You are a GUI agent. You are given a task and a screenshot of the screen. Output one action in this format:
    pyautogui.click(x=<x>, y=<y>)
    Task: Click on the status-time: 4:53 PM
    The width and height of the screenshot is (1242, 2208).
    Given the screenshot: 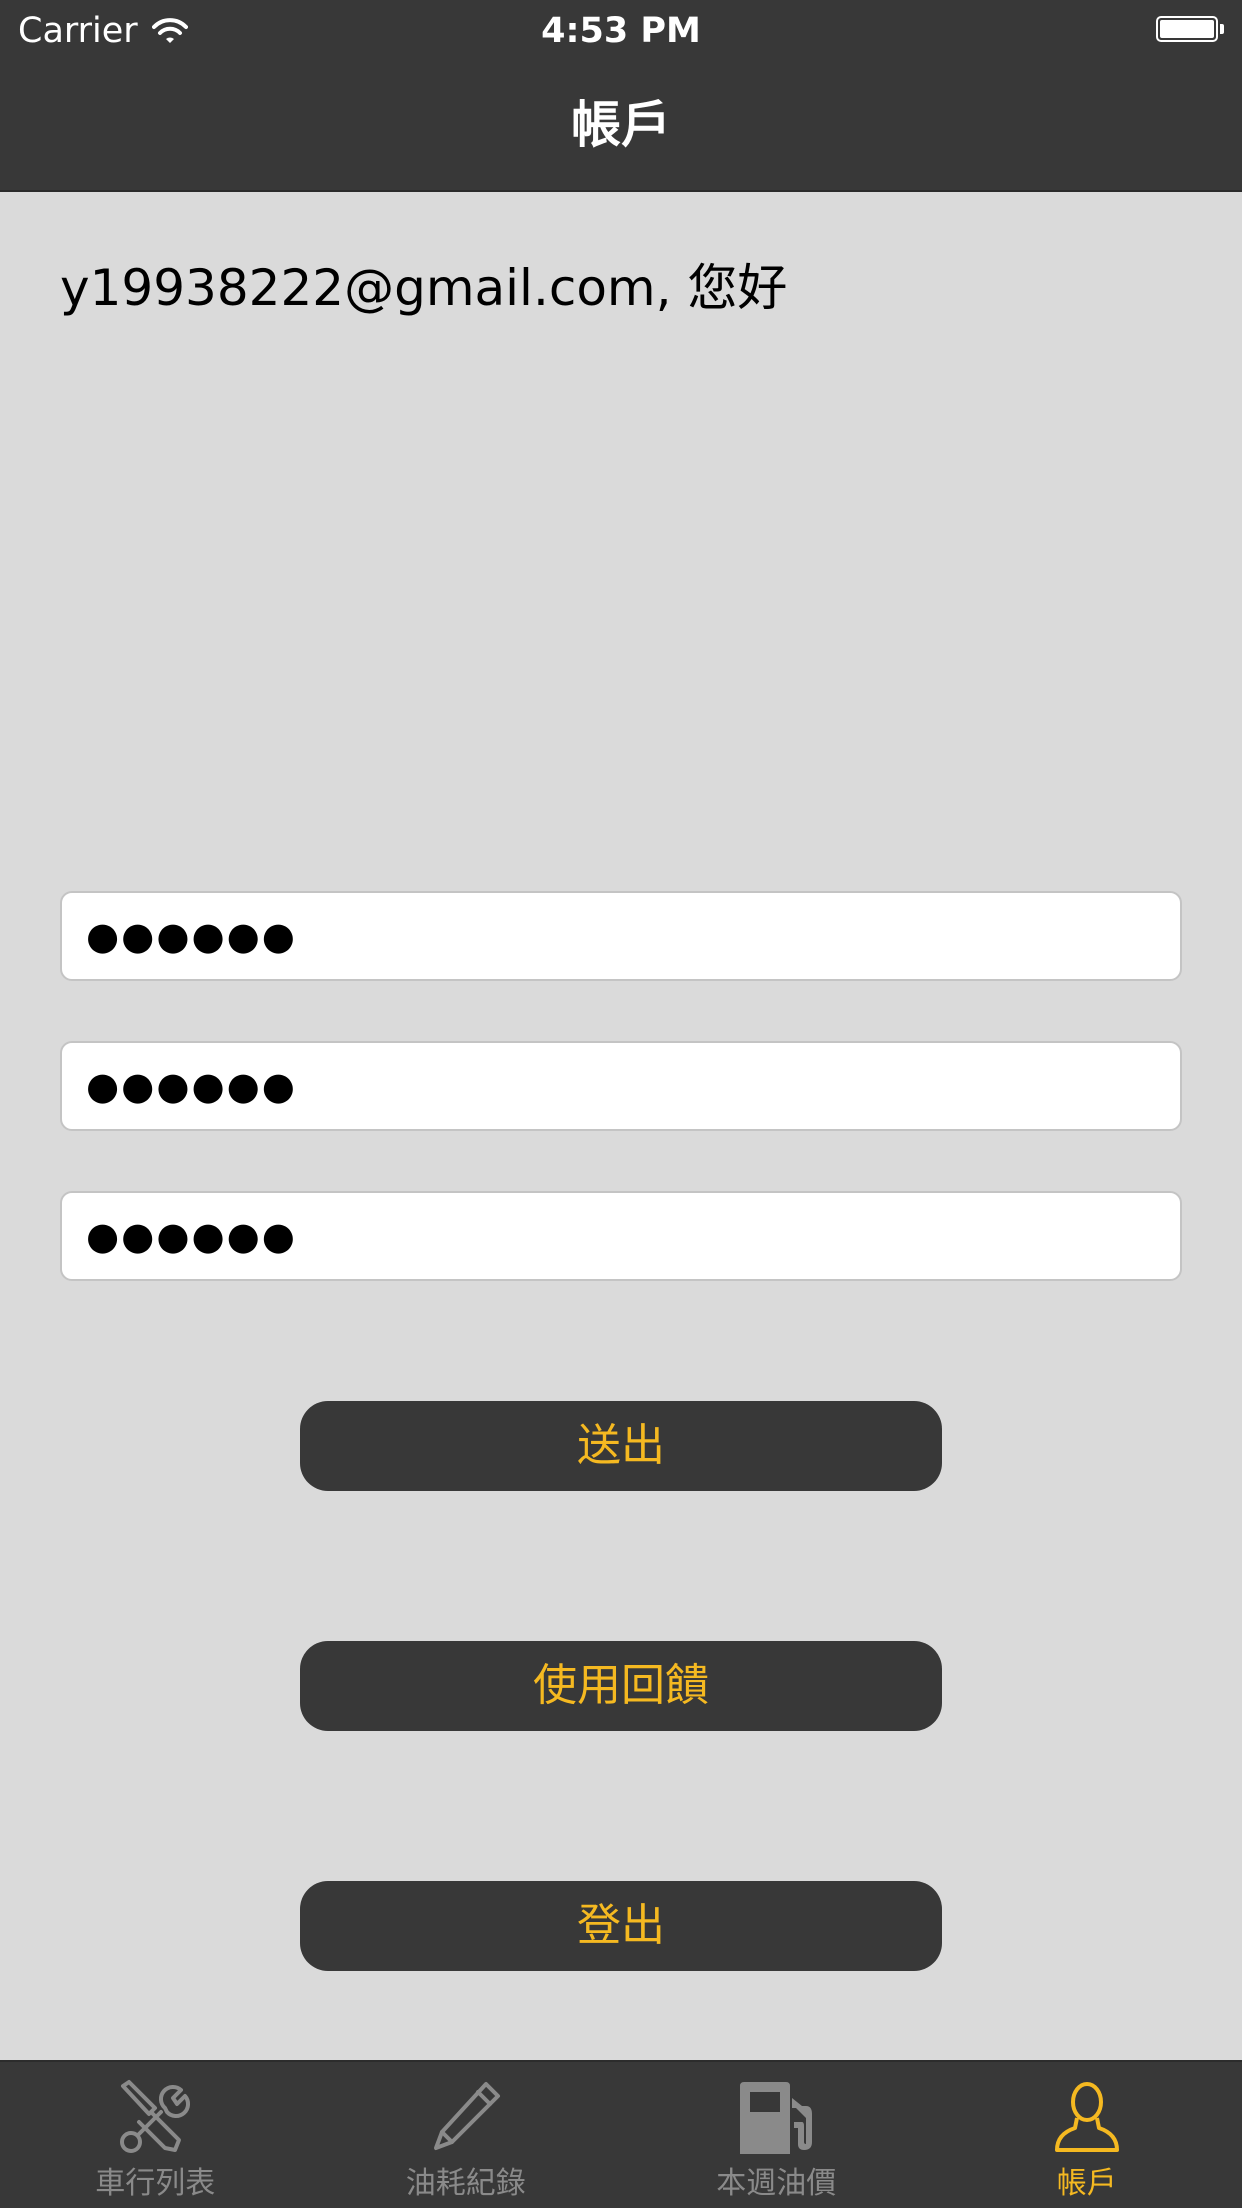 What is the action you would take?
    pyautogui.click(x=621, y=31)
    